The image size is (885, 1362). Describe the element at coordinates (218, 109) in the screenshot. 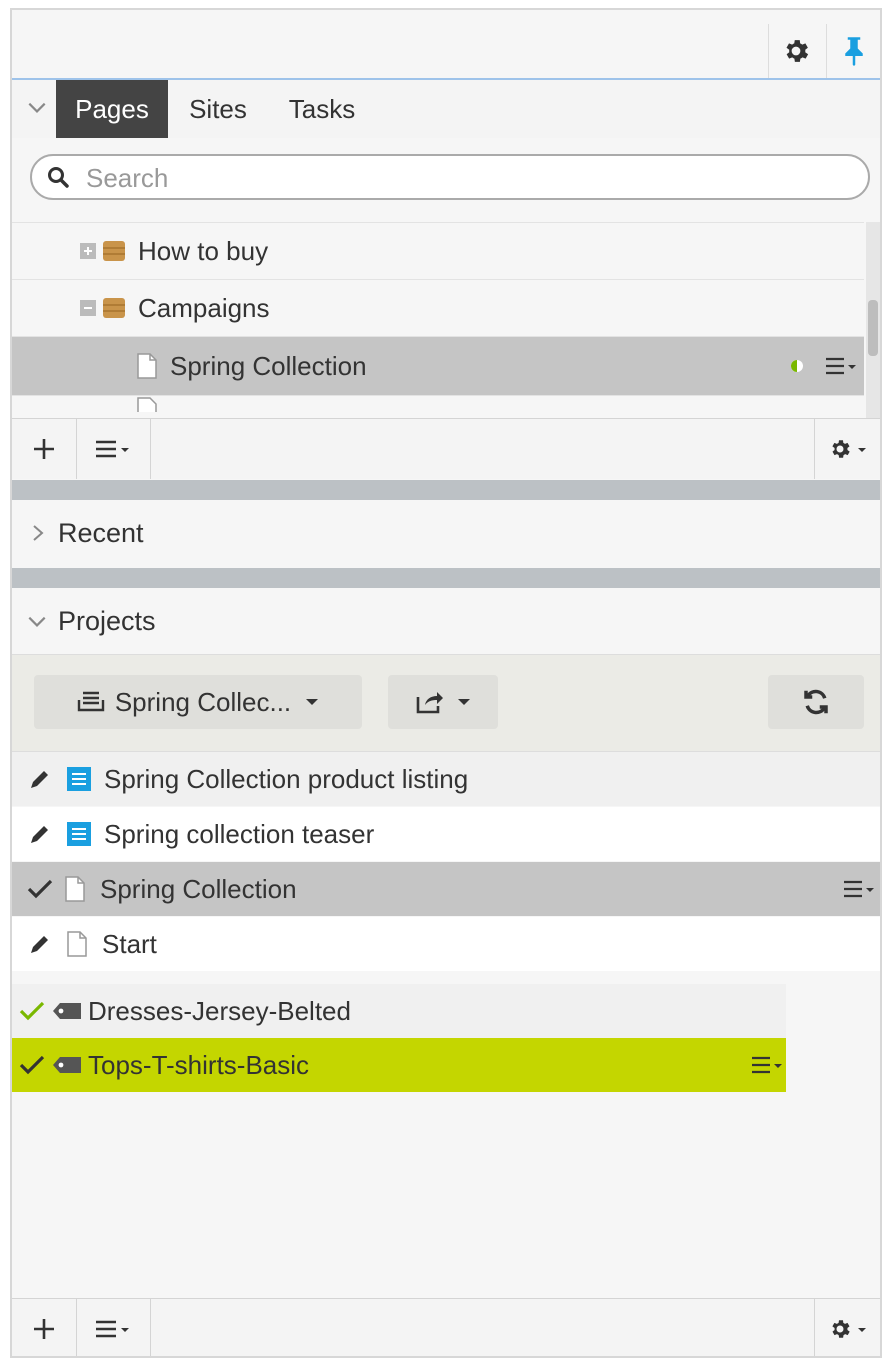

I see `tab-sites: Sites` at that location.